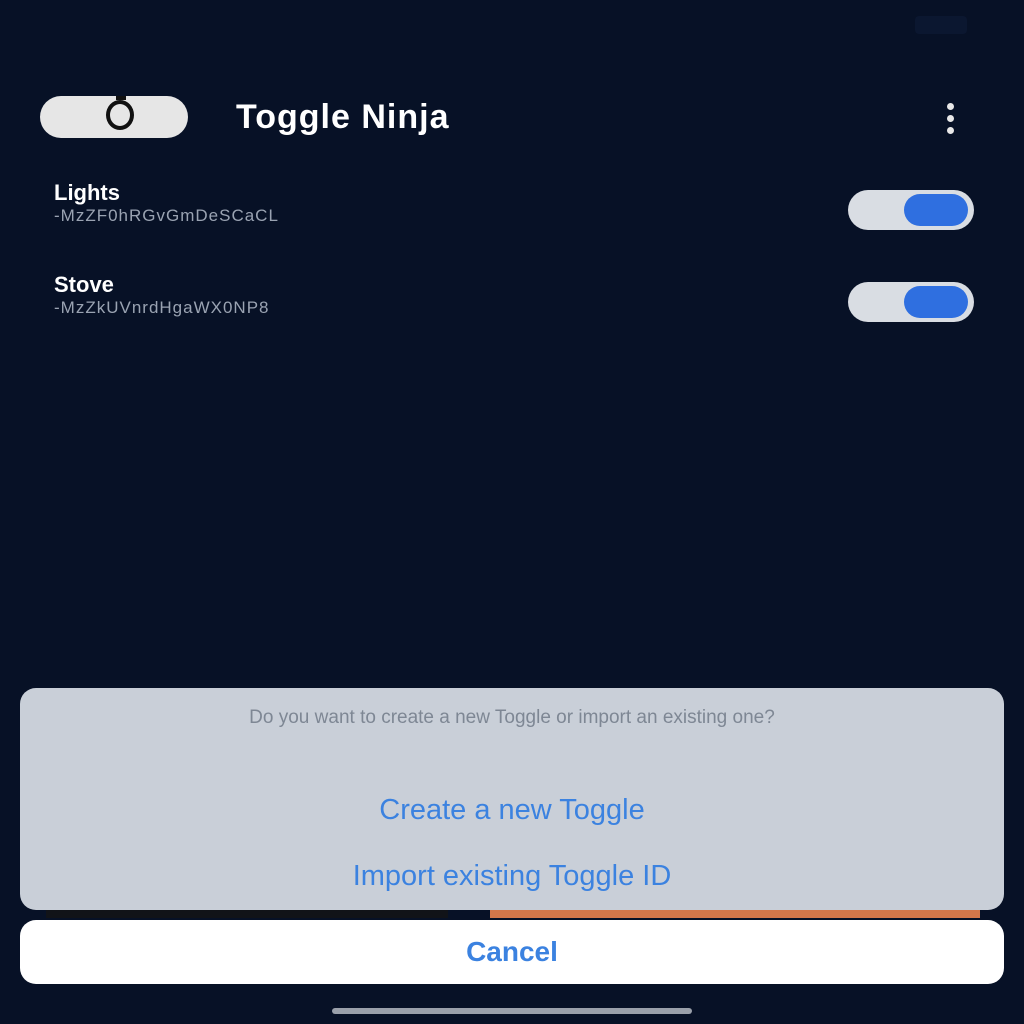 Image resolution: width=1024 pixels, height=1024 pixels. What do you see at coordinates (84, 284) in the screenshot?
I see `toggle-name: Stove` at bounding box center [84, 284].